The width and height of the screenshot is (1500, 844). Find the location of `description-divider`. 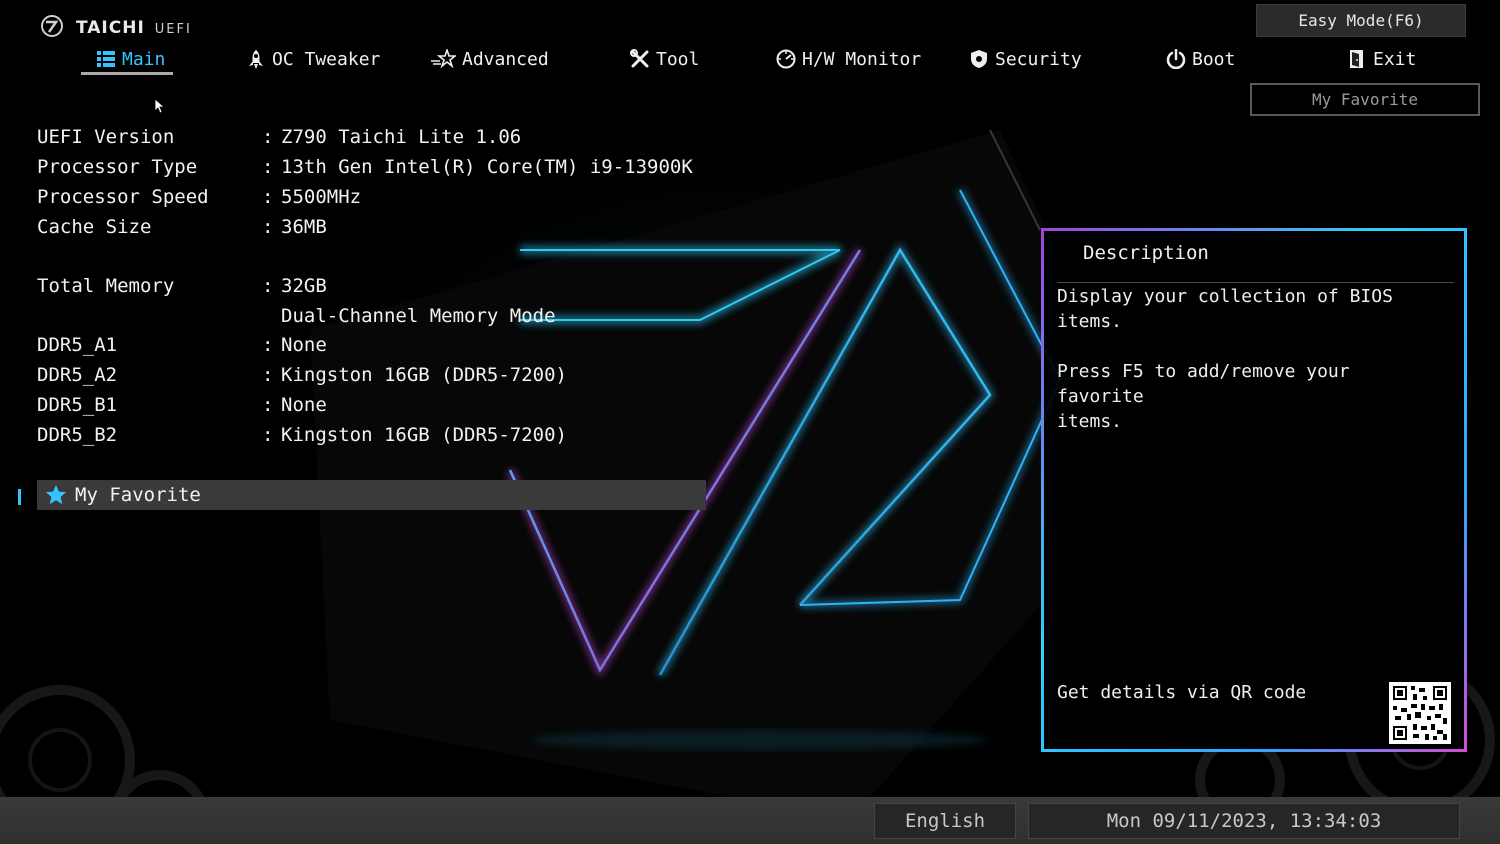

description-divider is located at coordinates (1255, 282).